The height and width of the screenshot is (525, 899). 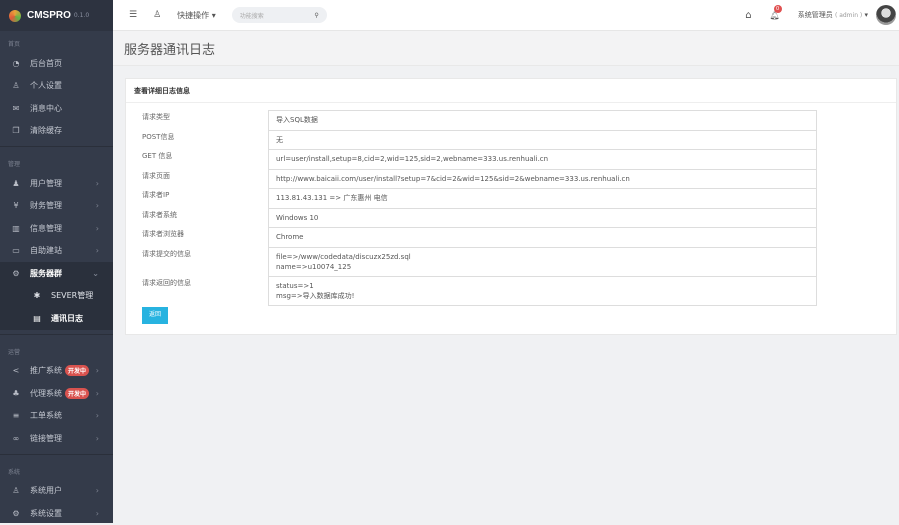 What do you see at coordinates (16, 206) in the screenshot?
I see `yen-icon: ¥` at bounding box center [16, 206].